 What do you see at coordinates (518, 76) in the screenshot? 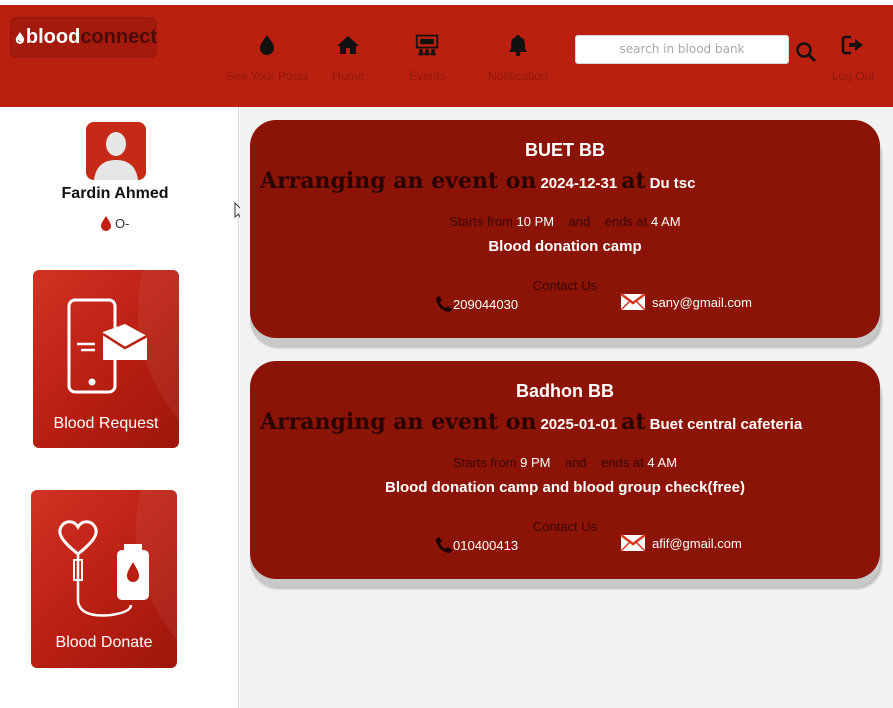
I see `nav-notification-label: Notification` at bounding box center [518, 76].